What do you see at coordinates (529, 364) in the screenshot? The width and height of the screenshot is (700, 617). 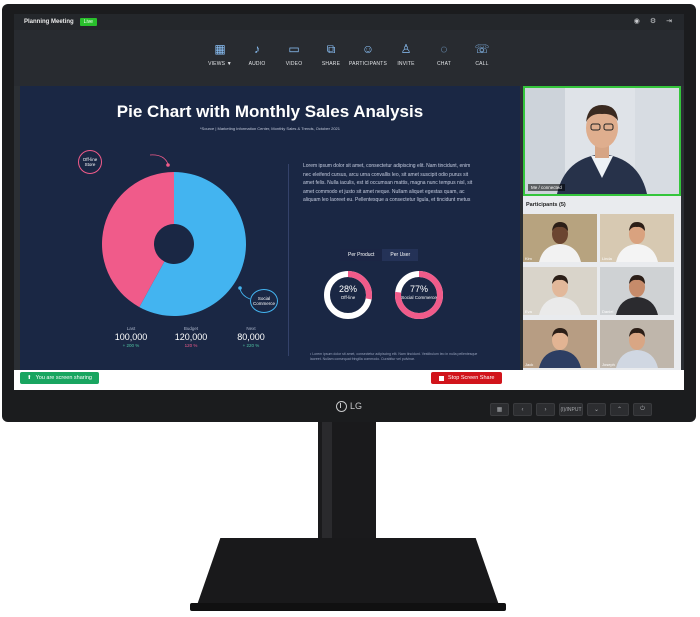 I see `participant-name: Jack` at bounding box center [529, 364].